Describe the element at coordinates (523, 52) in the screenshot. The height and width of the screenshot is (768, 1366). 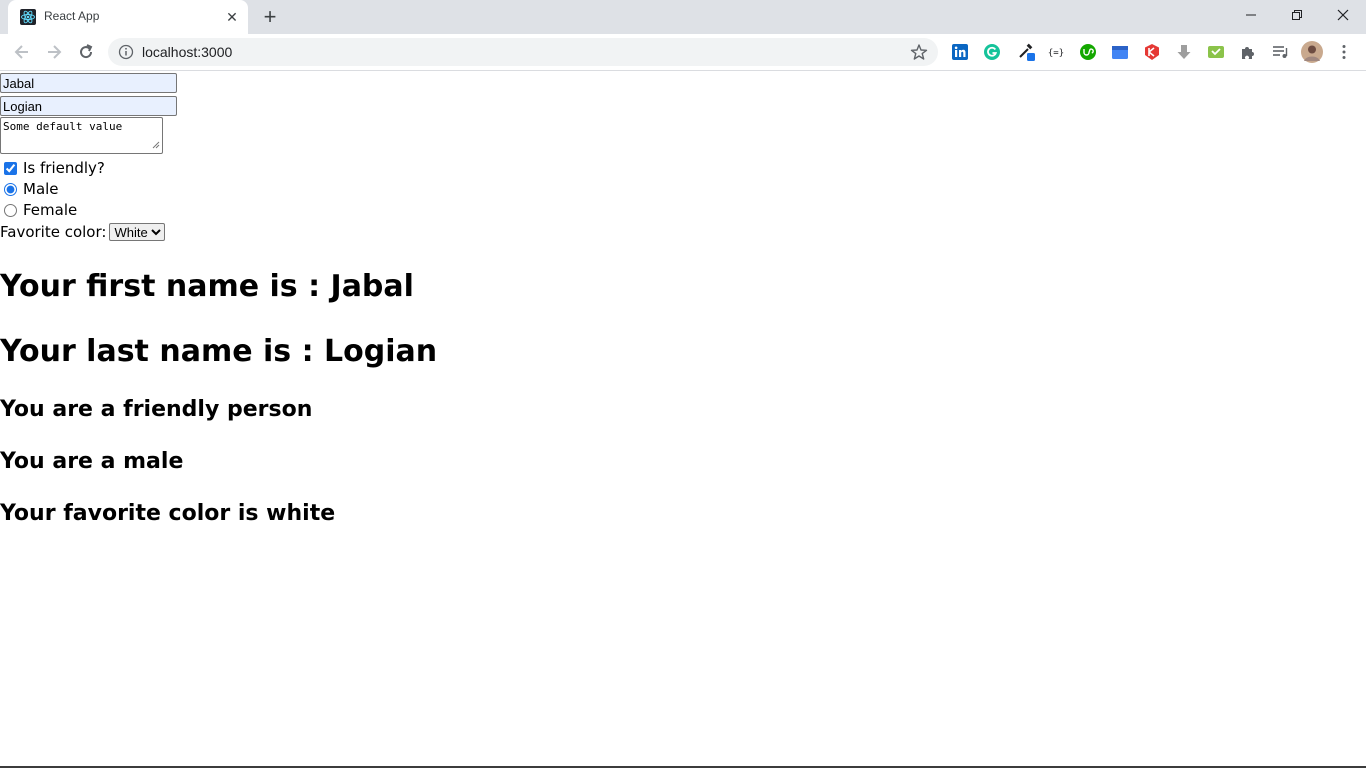
I see `address-bar: localhost:3000` at that location.